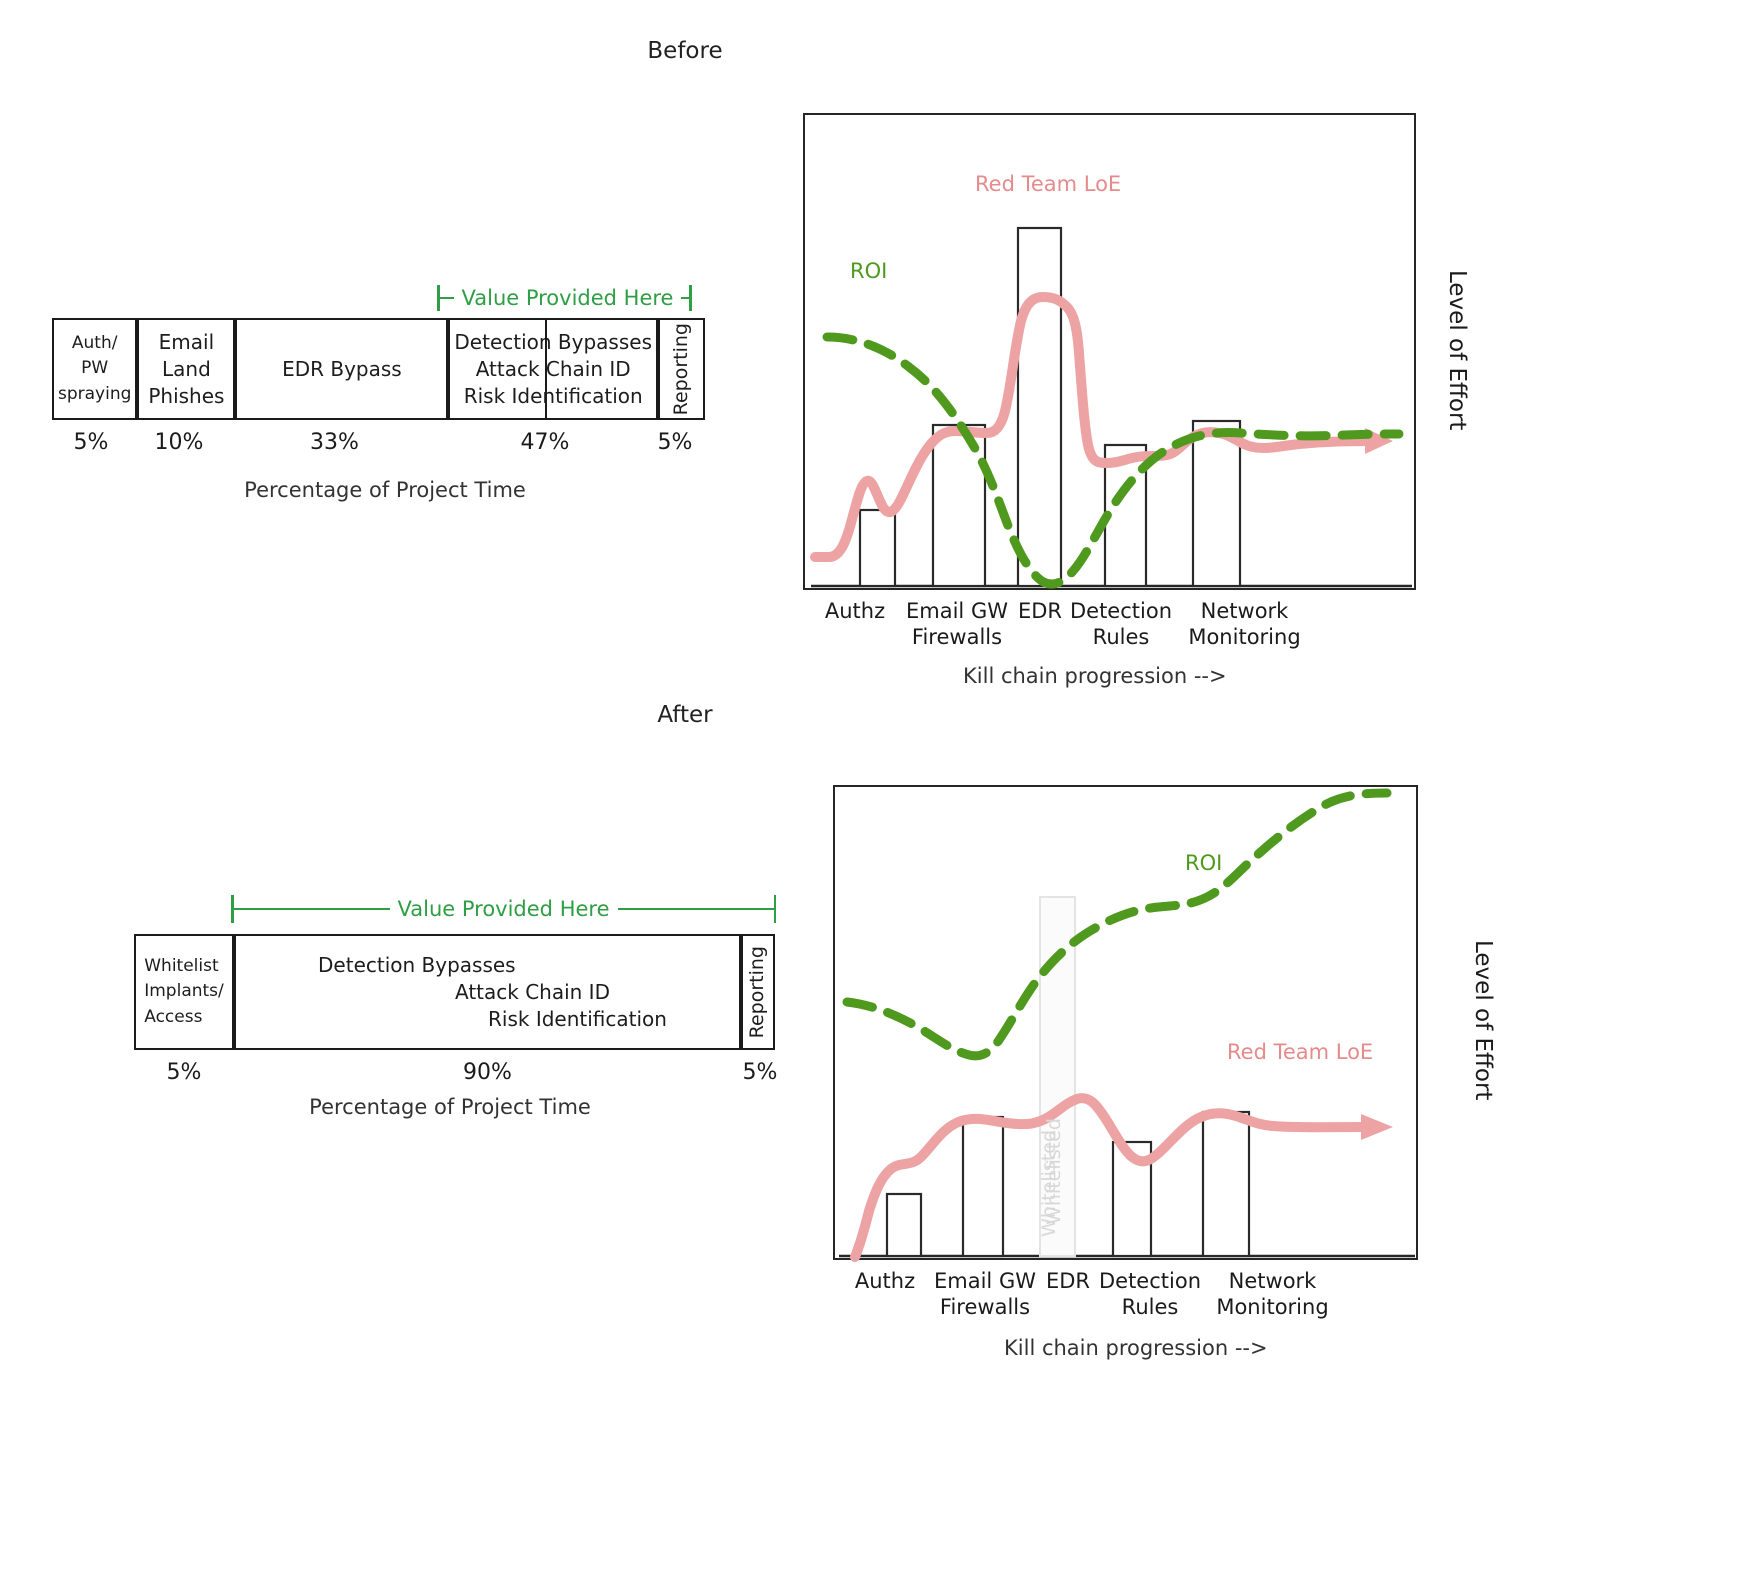  What do you see at coordinates (311, 909) in the screenshot?
I see `after-bracket-line-left` at bounding box center [311, 909].